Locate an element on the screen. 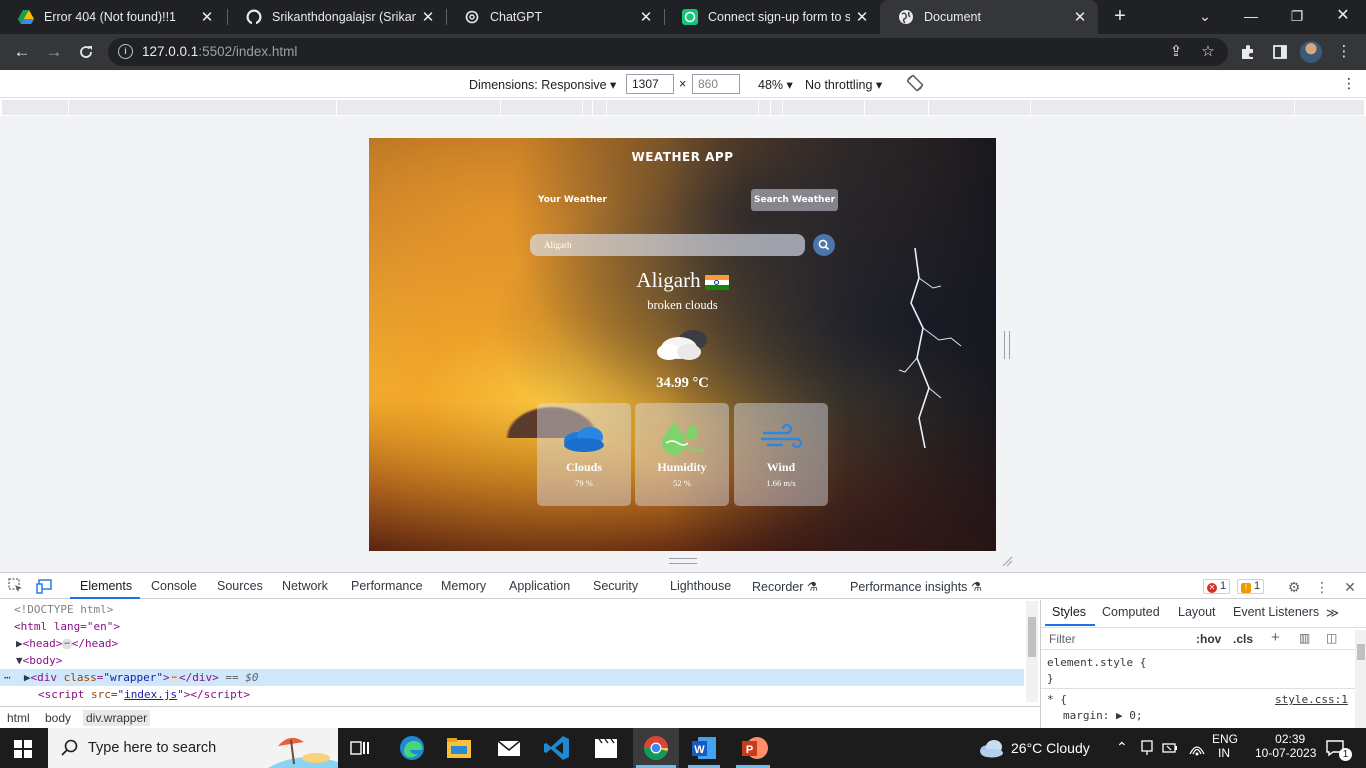  devtools-tab-recorder: Recorder ⚗ is located at coordinates (785, 586).